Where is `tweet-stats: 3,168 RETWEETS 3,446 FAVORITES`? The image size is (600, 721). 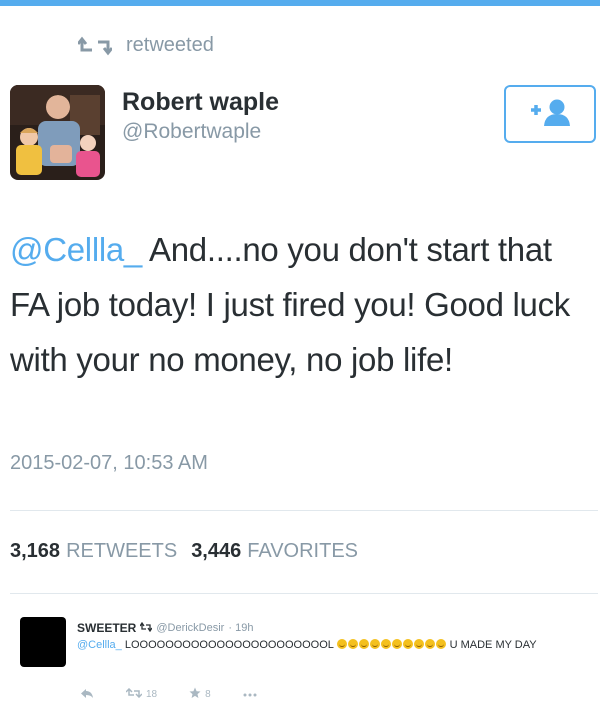 tweet-stats: 3,168 RETWEETS 3,446 FAVORITES is located at coordinates (184, 551).